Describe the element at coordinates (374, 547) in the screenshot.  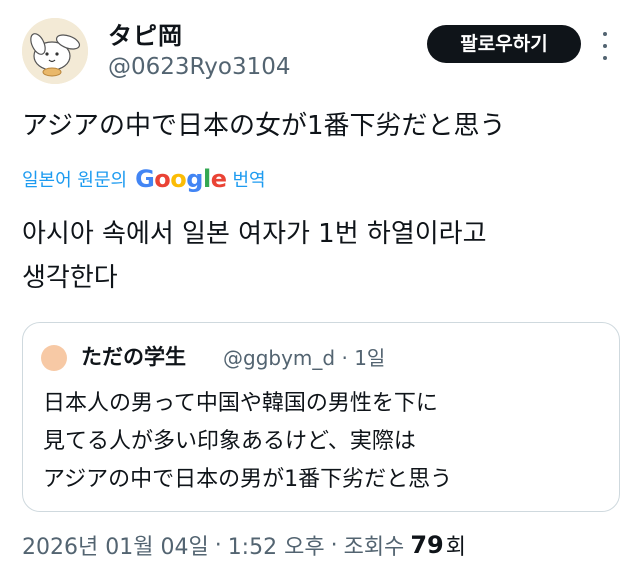
I see `views-label: 조회수` at that location.